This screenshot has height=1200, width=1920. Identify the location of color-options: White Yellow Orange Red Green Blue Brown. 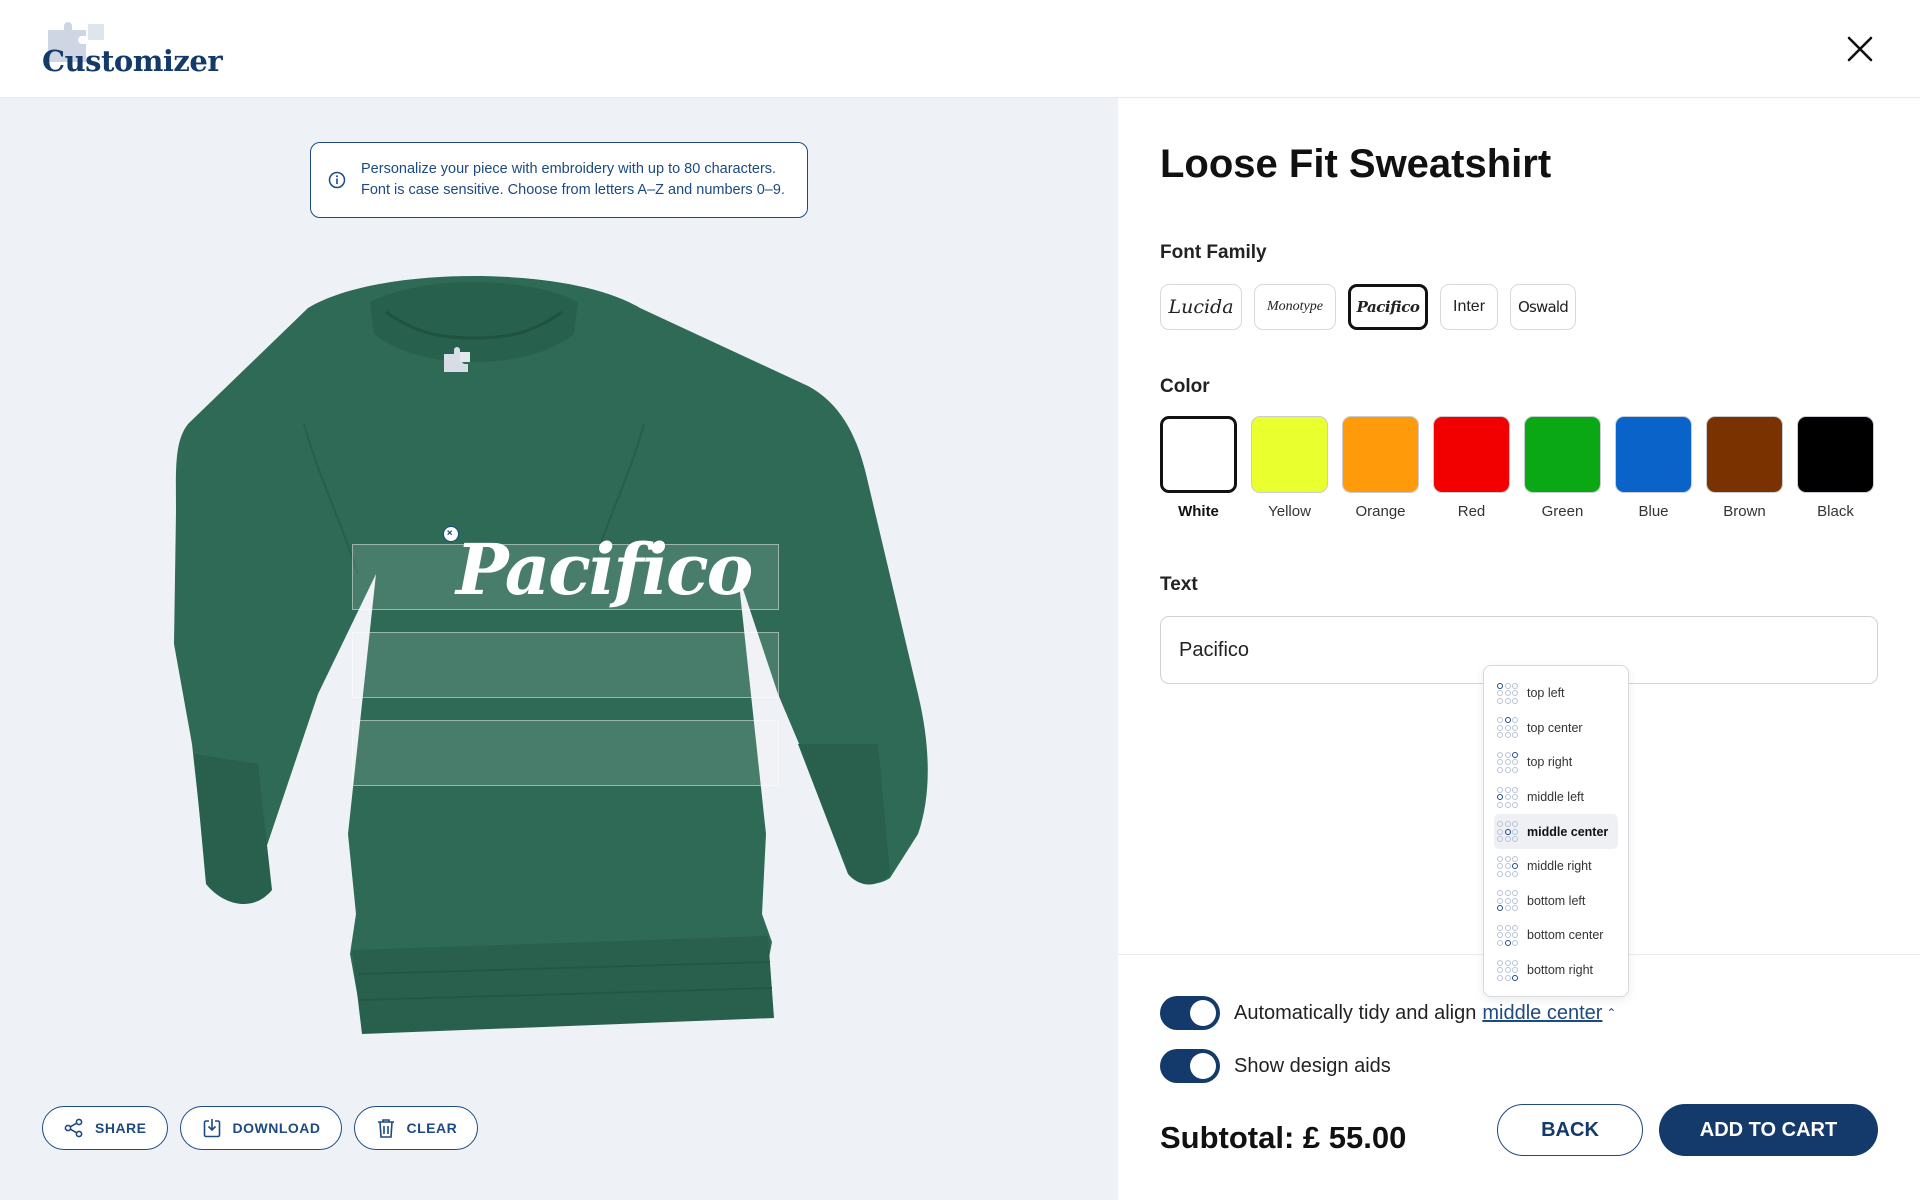
(1517, 468).